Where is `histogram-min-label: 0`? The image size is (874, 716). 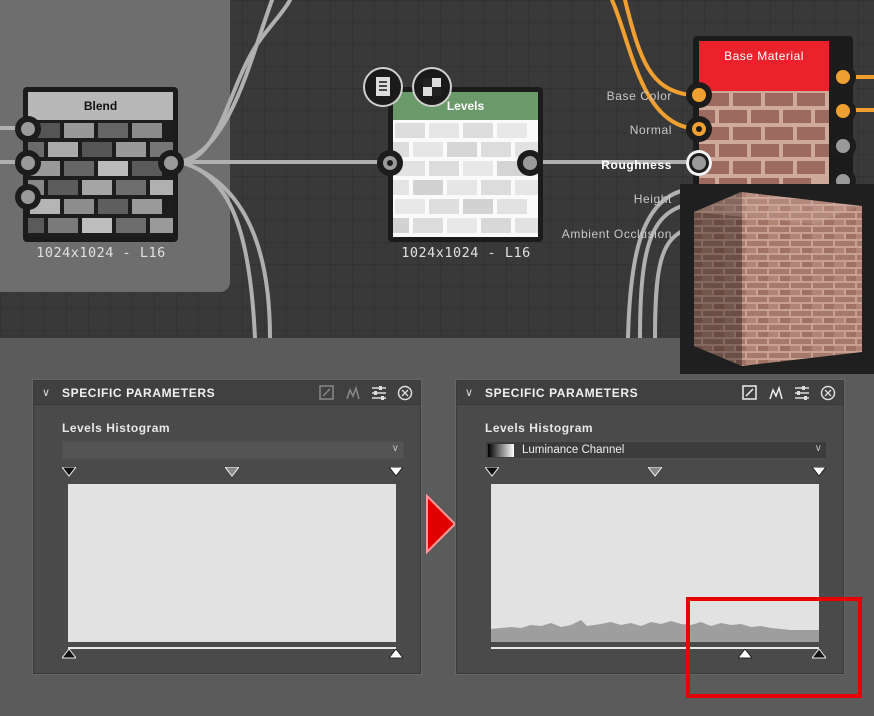 histogram-min-label: 0 is located at coordinates (497, 635).